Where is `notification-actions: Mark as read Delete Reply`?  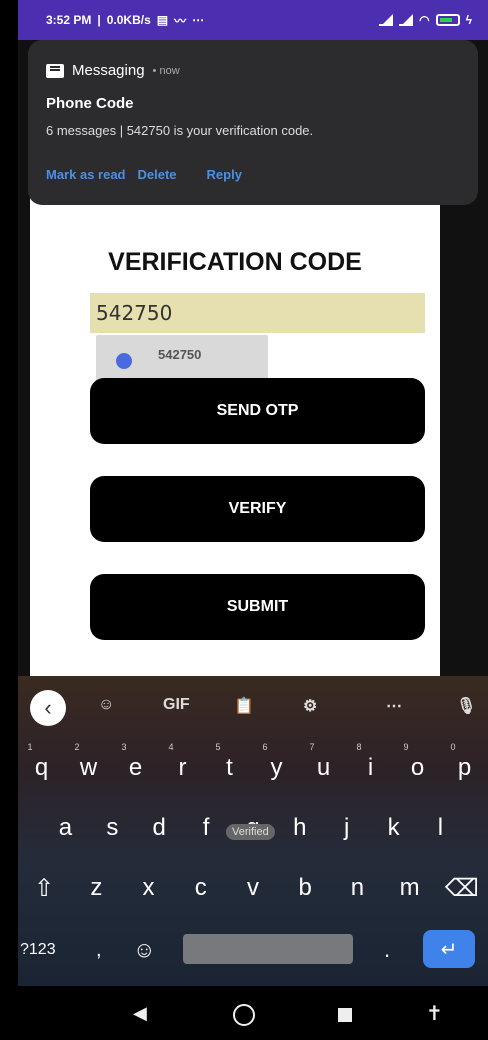 notification-actions: Mark as read Delete Reply is located at coordinates (144, 174).